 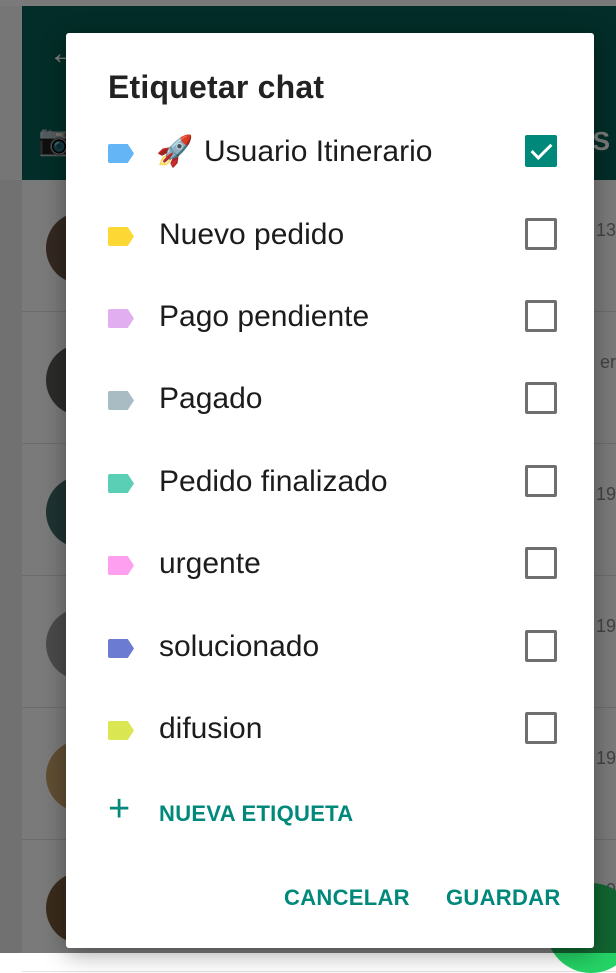 I want to click on label-name: Usuario Itinerario, so click(x=318, y=151).